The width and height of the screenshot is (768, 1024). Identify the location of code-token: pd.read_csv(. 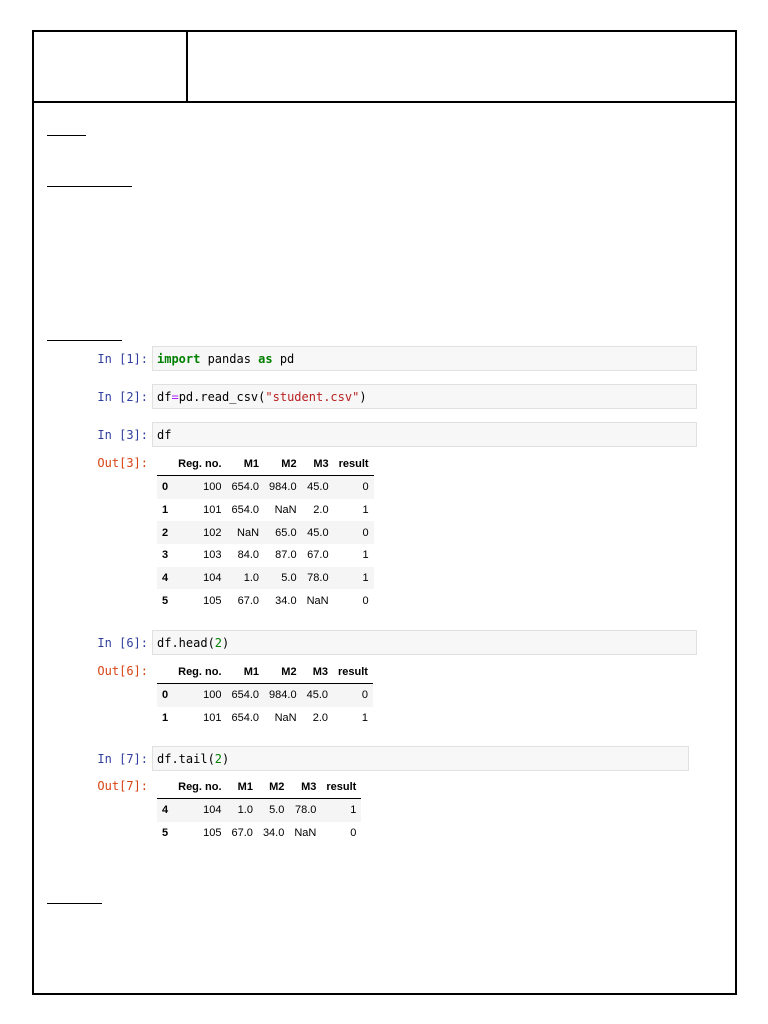
(222, 397).